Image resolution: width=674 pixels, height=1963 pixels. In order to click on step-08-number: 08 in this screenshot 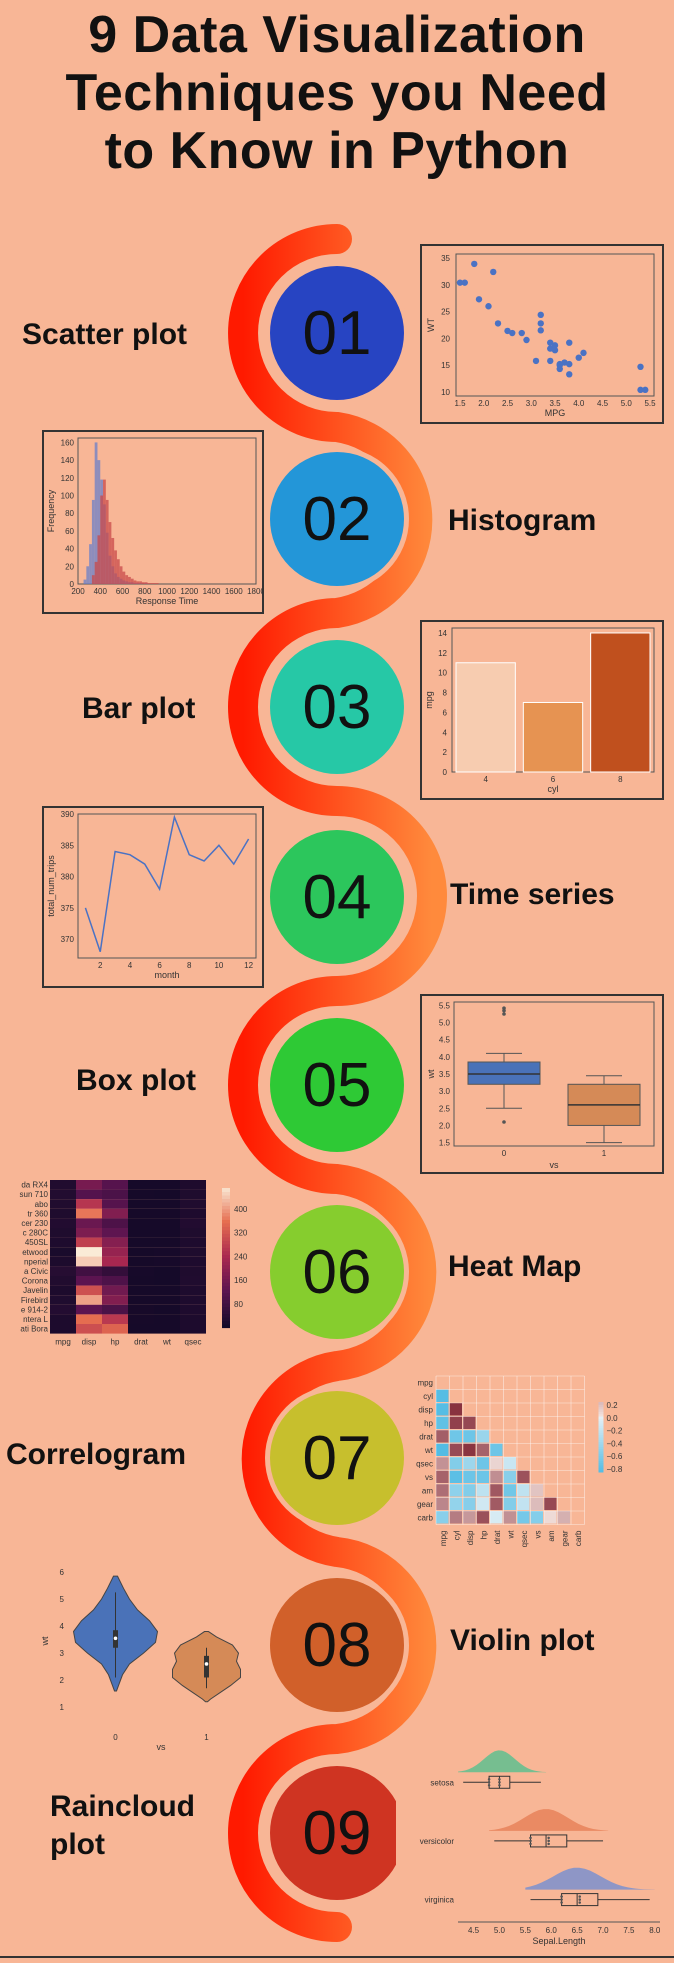, I will do `click(337, 1645)`.